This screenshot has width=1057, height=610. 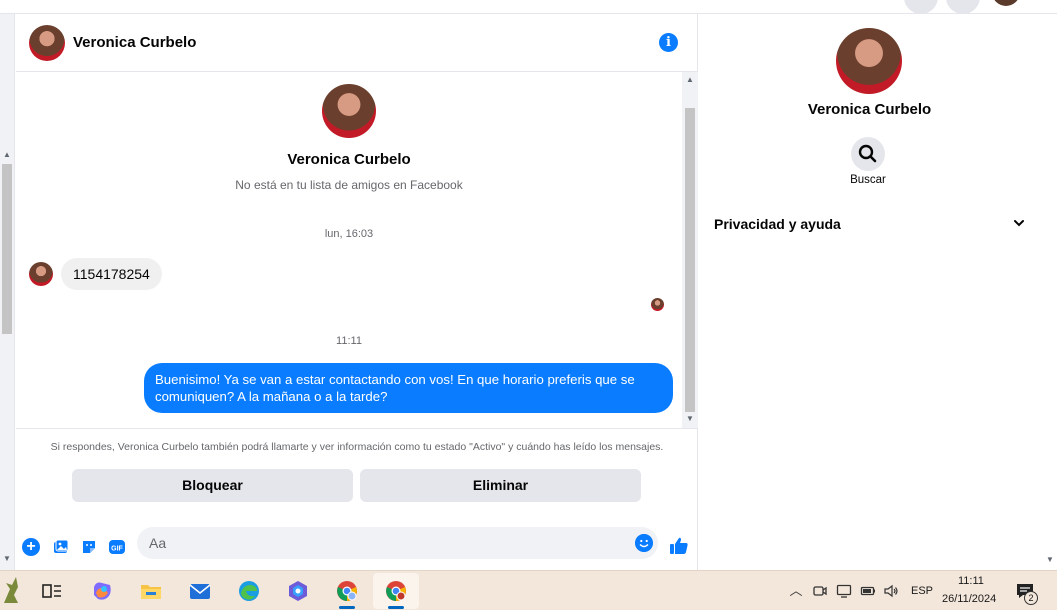 I want to click on search-label: Buscar, so click(x=868, y=180).